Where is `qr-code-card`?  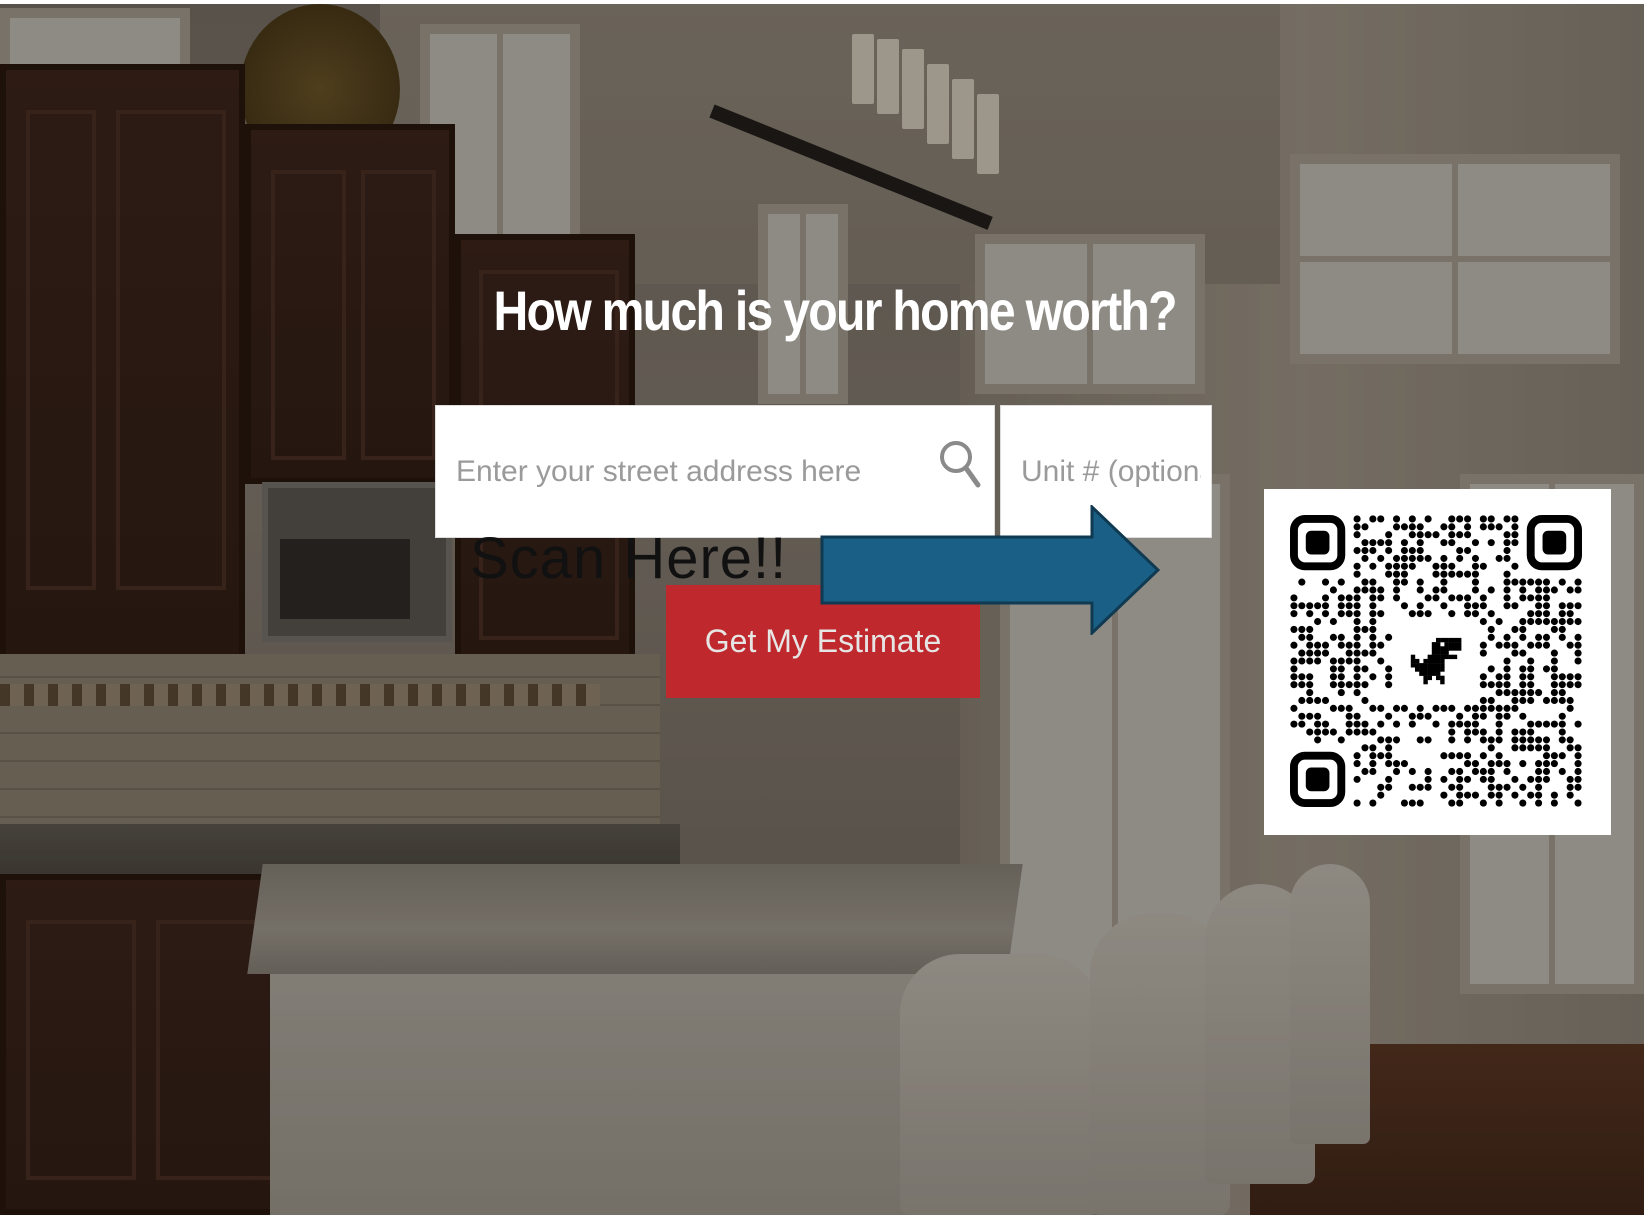
qr-code-card is located at coordinates (1437, 662).